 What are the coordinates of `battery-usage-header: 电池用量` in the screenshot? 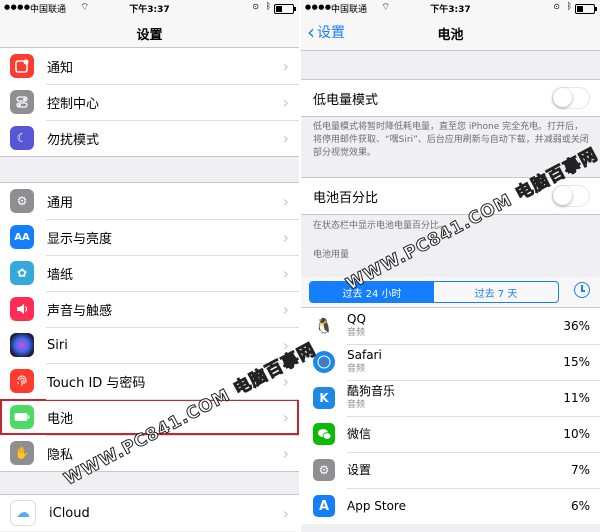 It's located at (331, 255).